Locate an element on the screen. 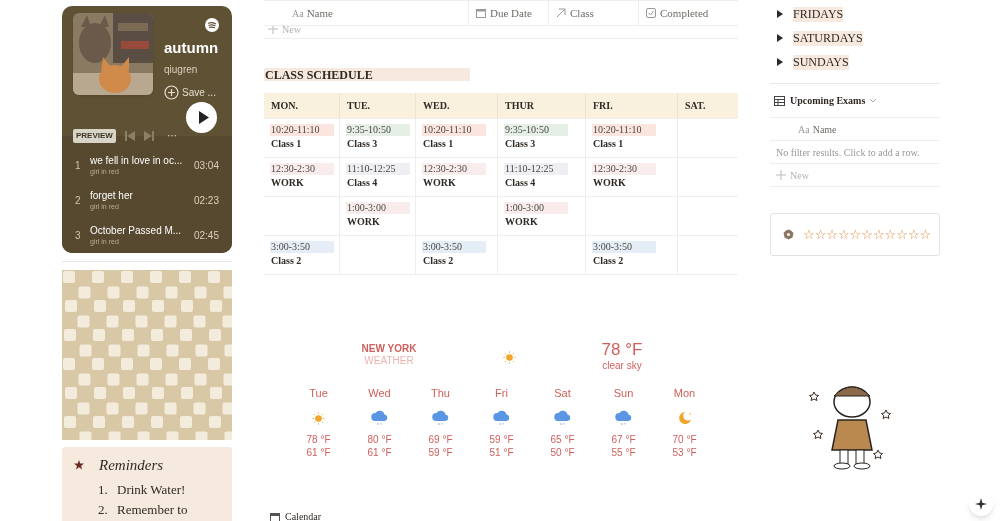  high-temperature: 70 °F is located at coordinates (684, 440).